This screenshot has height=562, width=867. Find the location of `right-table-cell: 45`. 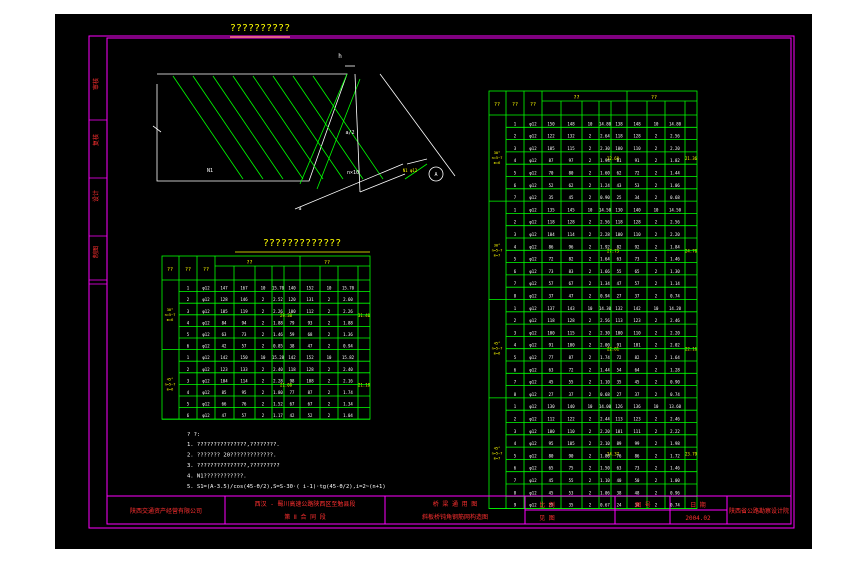

right-table-cell: 45 is located at coordinates (637, 382).